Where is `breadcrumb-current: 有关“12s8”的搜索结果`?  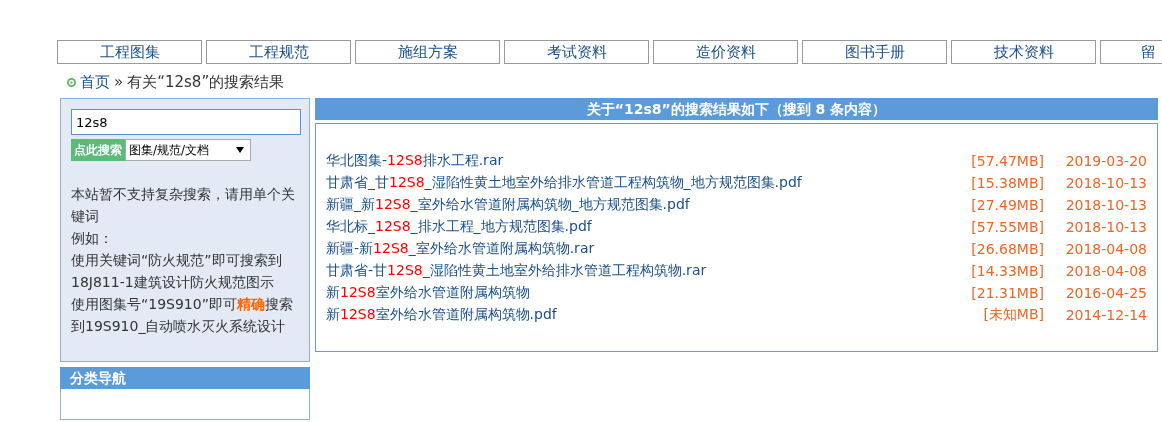
breadcrumb-current: 有关“12s8”的搜索结果 is located at coordinates (206, 82).